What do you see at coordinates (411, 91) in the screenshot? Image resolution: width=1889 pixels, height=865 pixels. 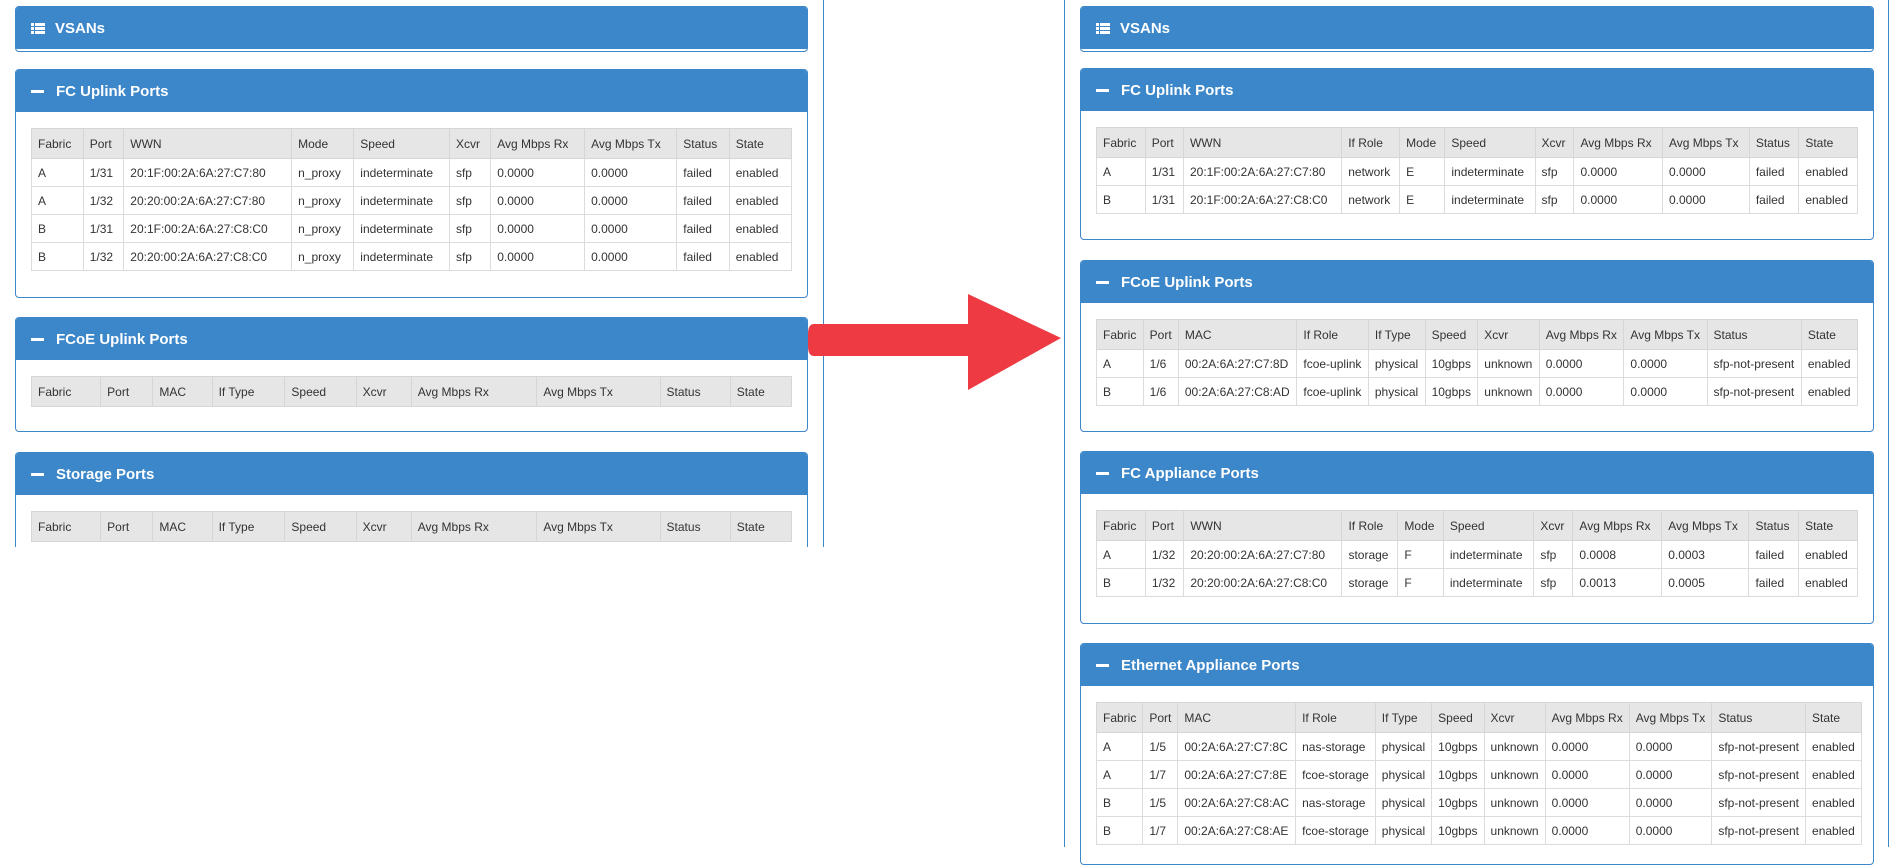 I see `left-fc-uplink-header: FC Uplink Ports` at bounding box center [411, 91].